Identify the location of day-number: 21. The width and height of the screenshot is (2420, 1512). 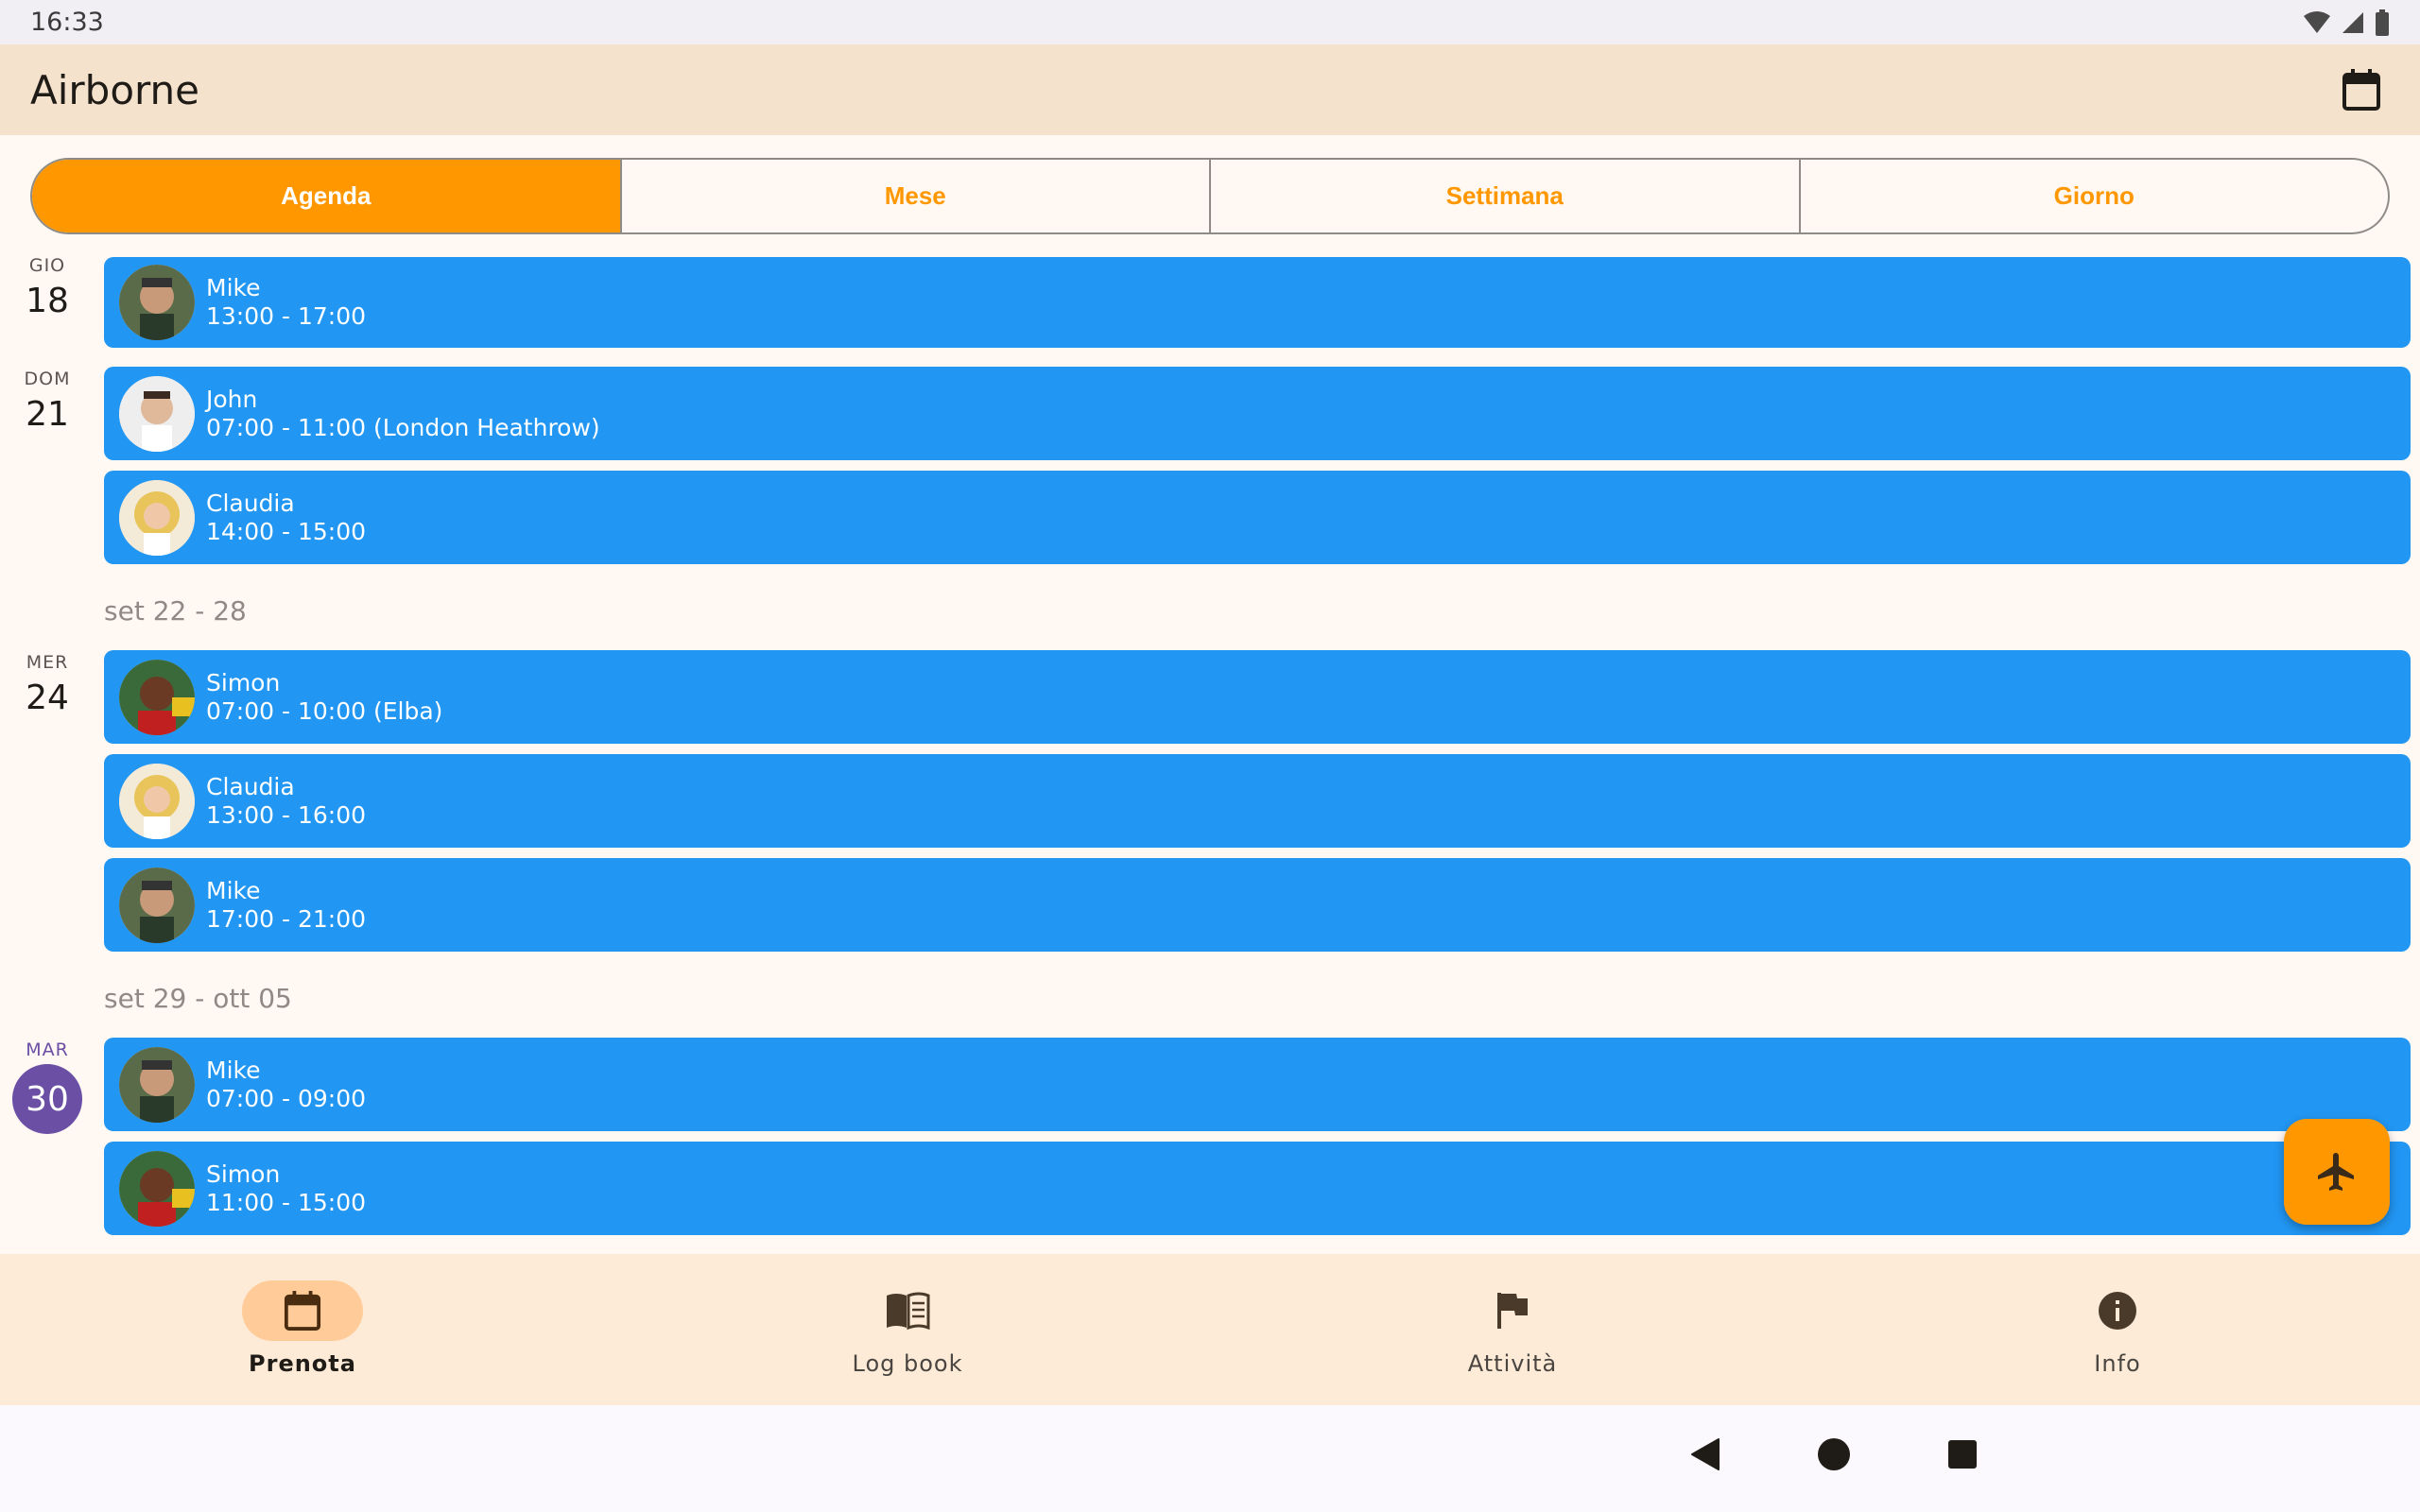
(47, 414).